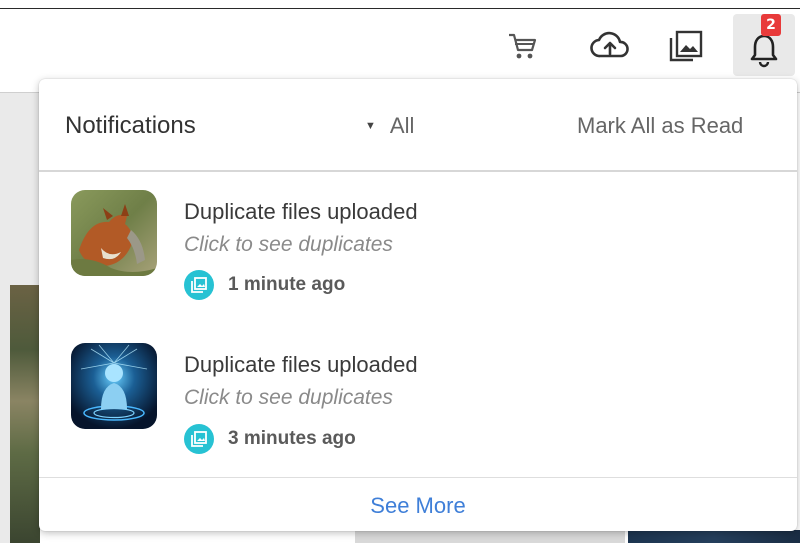 This screenshot has width=800, height=543. What do you see at coordinates (490, 536) in the screenshot?
I see `background-card` at bounding box center [490, 536].